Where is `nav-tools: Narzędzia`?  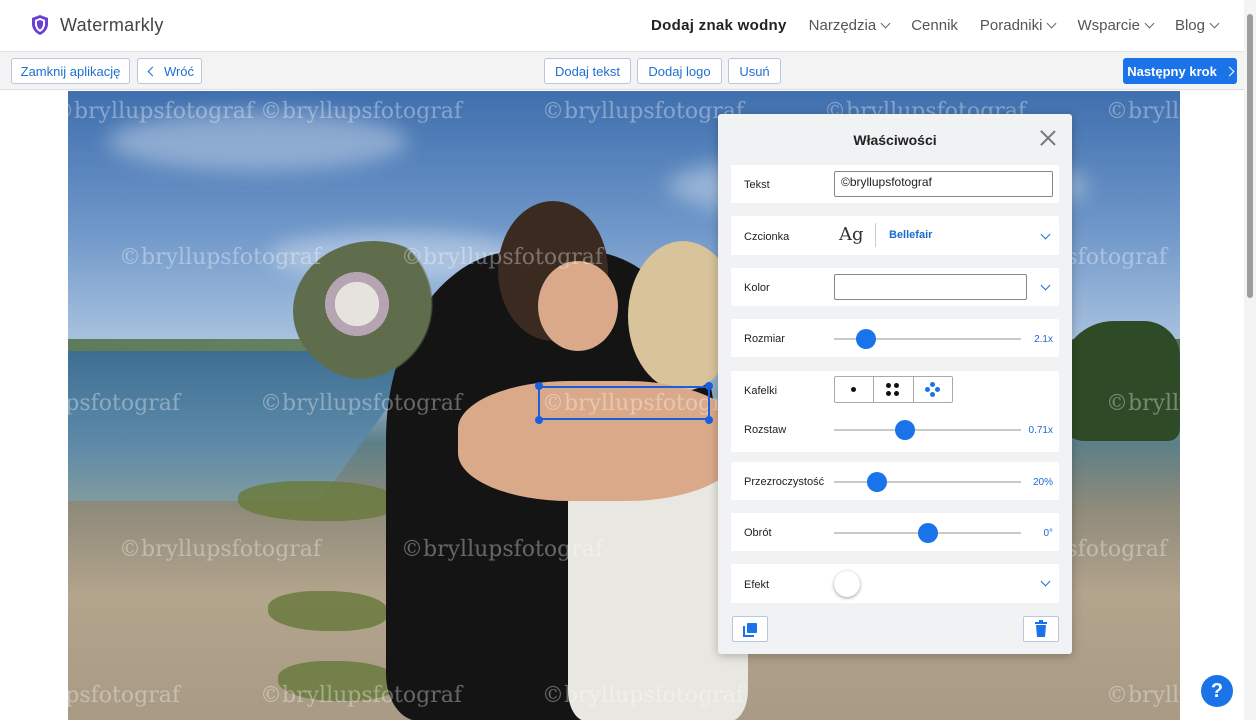 nav-tools: Narzędzia is located at coordinates (849, 25).